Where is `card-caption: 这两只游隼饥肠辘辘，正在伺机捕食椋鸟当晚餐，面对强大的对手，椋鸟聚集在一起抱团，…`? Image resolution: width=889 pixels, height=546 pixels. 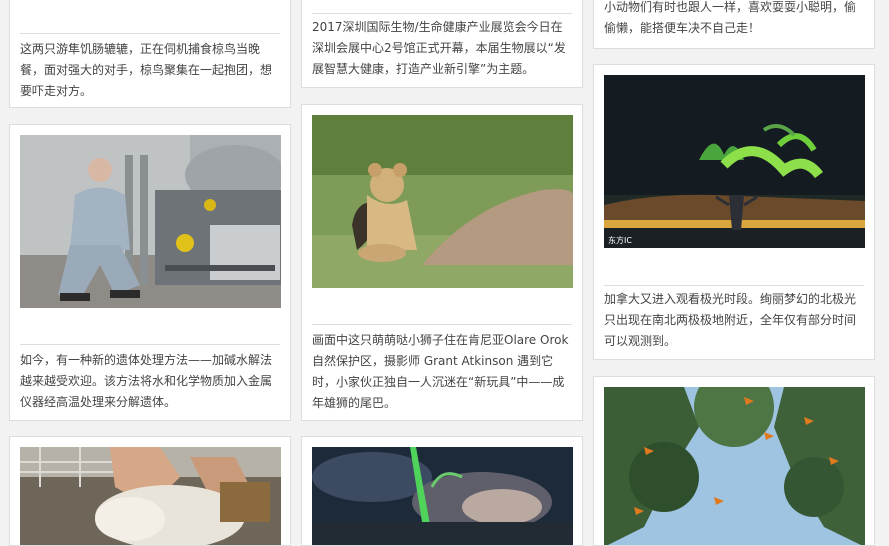
card-caption: 这两只游隼饥肠辘辘，正在伺机捕食椋鸟当晚餐，面对强大的对手，椋鸟聚集在一起抱团，… is located at coordinates (146, 70).